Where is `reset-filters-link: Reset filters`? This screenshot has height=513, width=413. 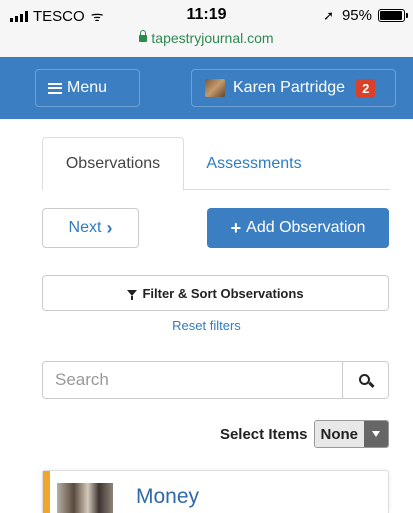 reset-filters-link: Reset filters is located at coordinates (206, 325).